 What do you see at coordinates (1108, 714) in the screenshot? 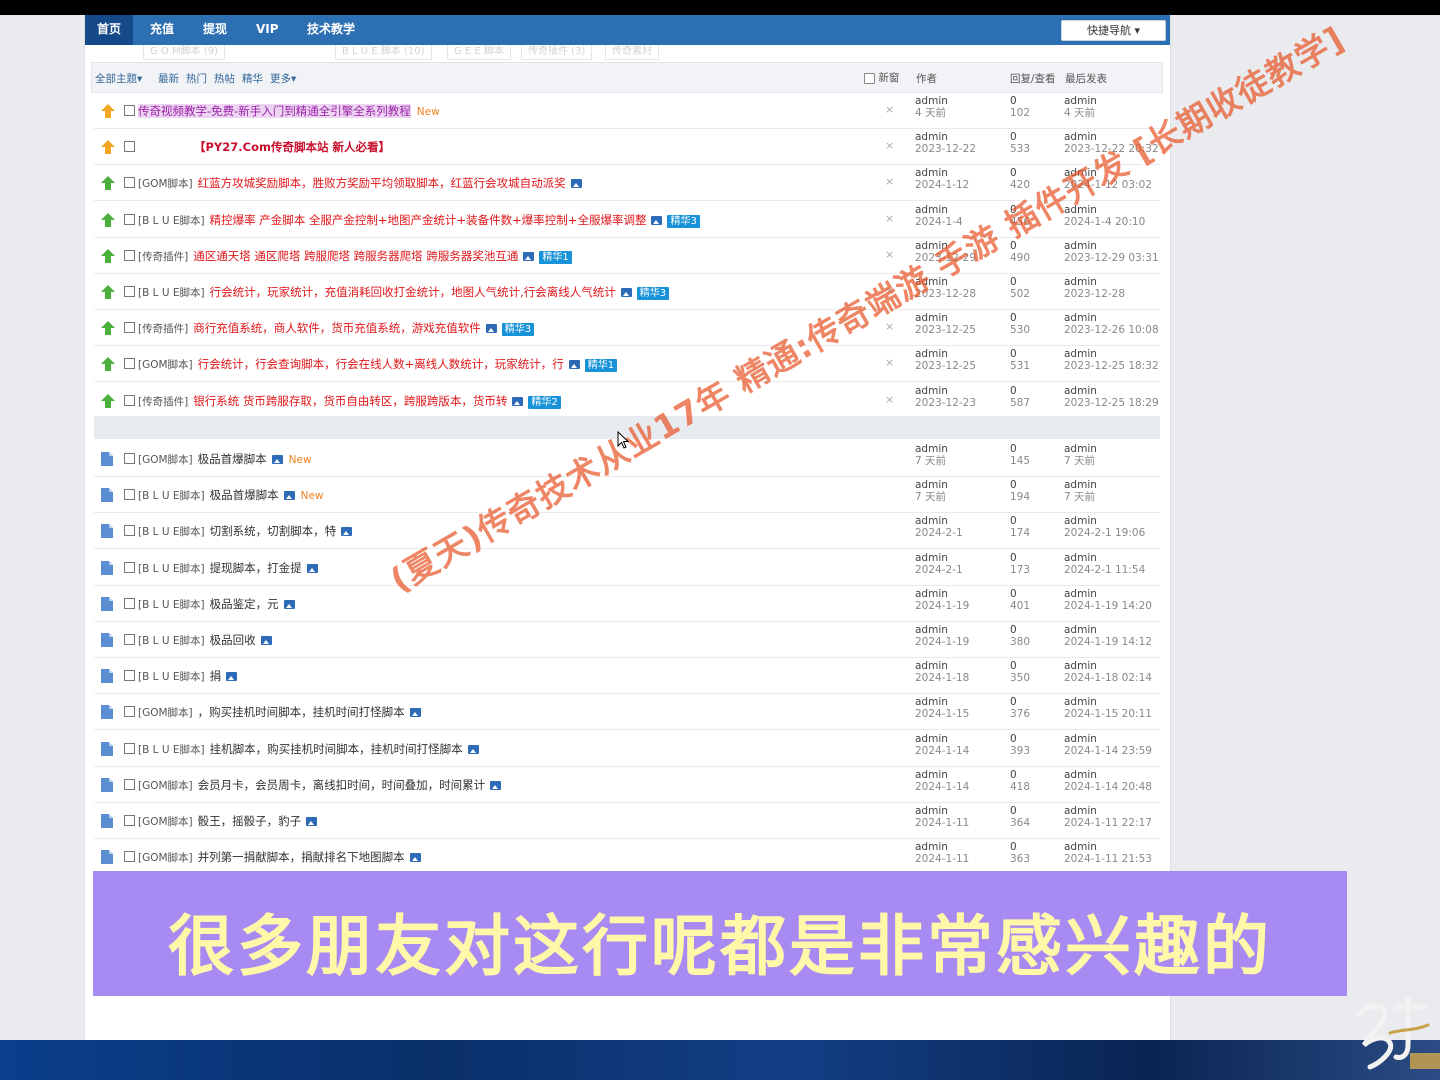
I see `last-post-date: 2024-1-15 20:11` at bounding box center [1108, 714].